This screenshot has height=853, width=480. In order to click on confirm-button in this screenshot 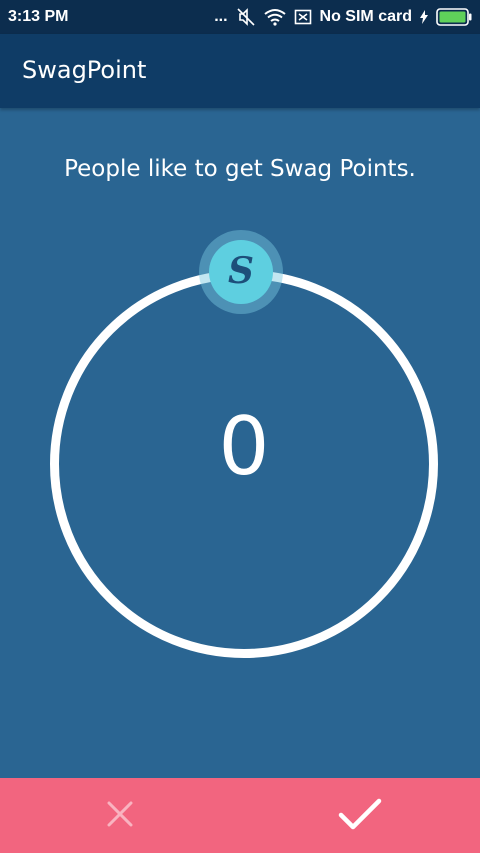, I will do `click(360, 815)`.